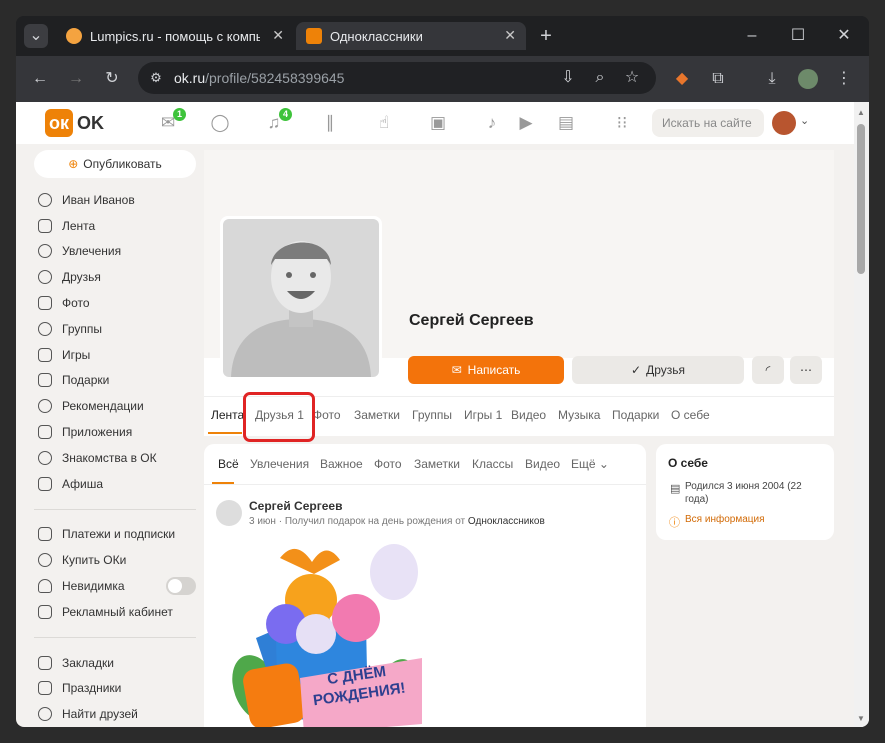 The width and height of the screenshot is (885, 743). What do you see at coordinates (175, 36) in the screenshot?
I see `tab-lumpics: Lumpics.ru - помощь с компьютером ✕` at bounding box center [175, 36].